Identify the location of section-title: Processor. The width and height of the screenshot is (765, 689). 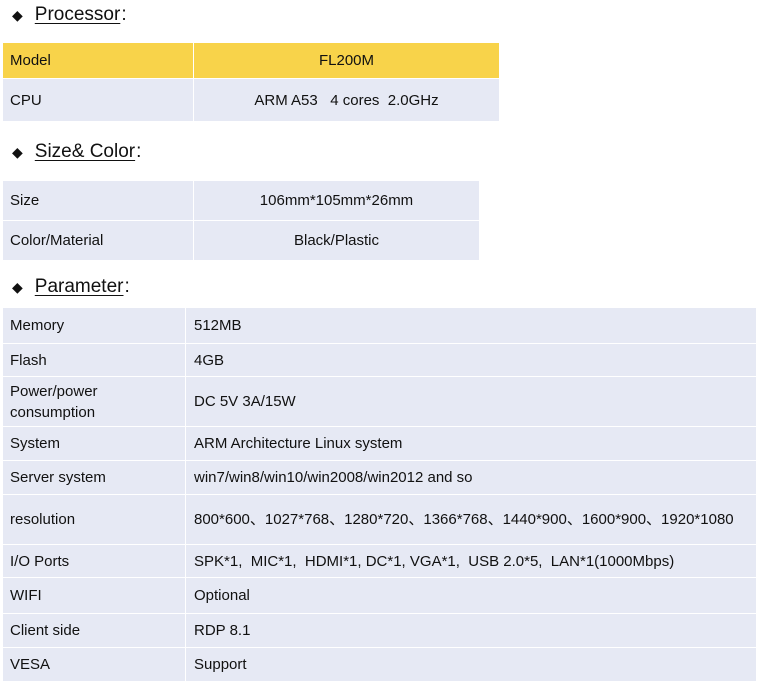
(77, 14).